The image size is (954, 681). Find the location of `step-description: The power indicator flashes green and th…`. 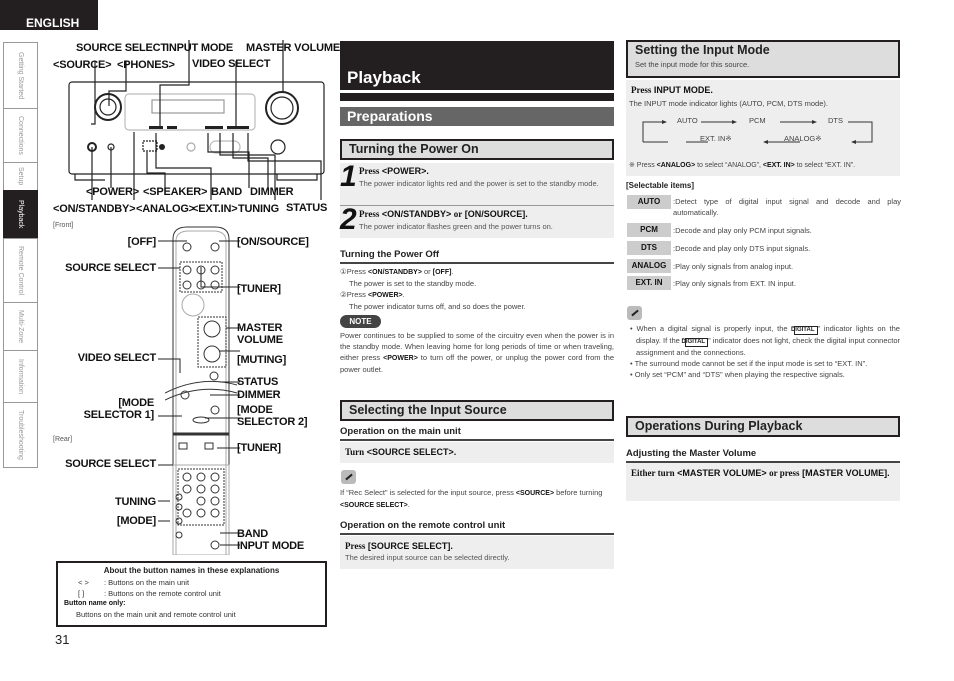

step-description: The power indicator flashes green and th… is located at coordinates (456, 226).